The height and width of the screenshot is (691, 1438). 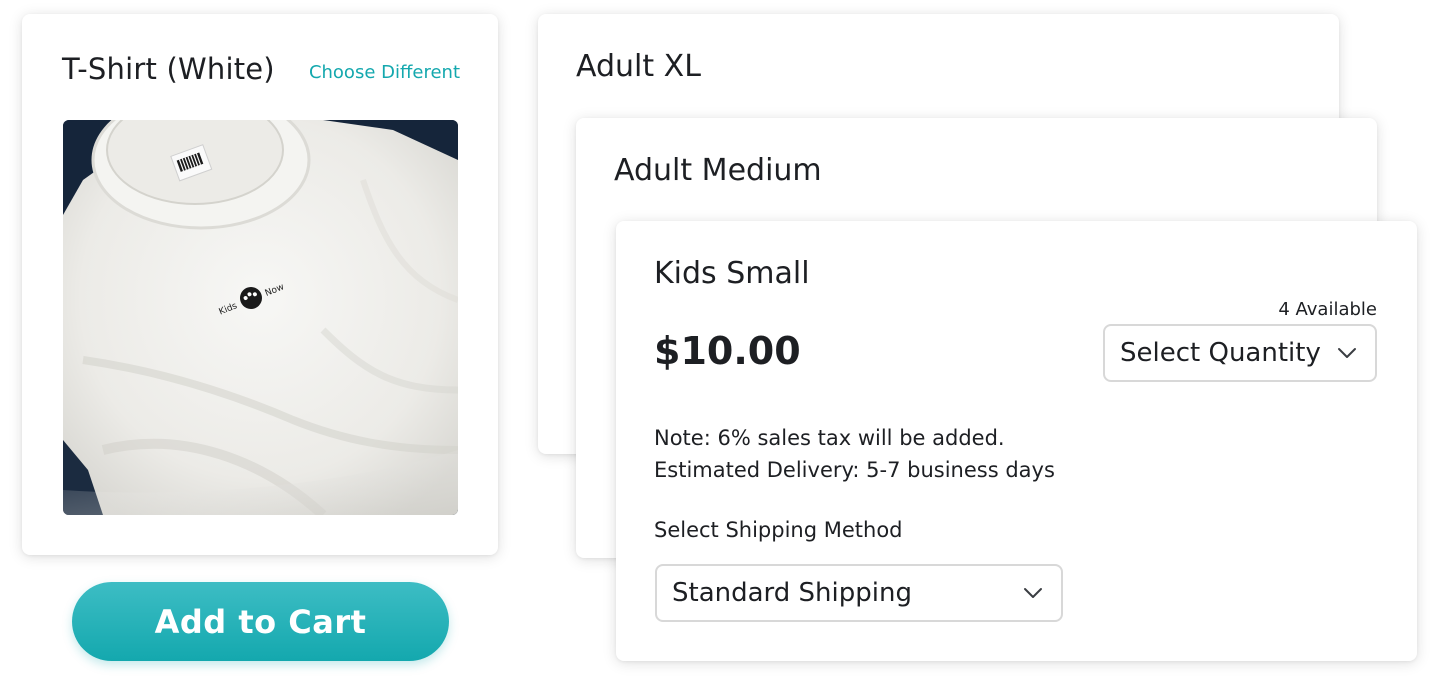 What do you see at coordinates (732, 273) in the screenshot?
I see `size-title: Kids Small` at bounding box center [732, 273].